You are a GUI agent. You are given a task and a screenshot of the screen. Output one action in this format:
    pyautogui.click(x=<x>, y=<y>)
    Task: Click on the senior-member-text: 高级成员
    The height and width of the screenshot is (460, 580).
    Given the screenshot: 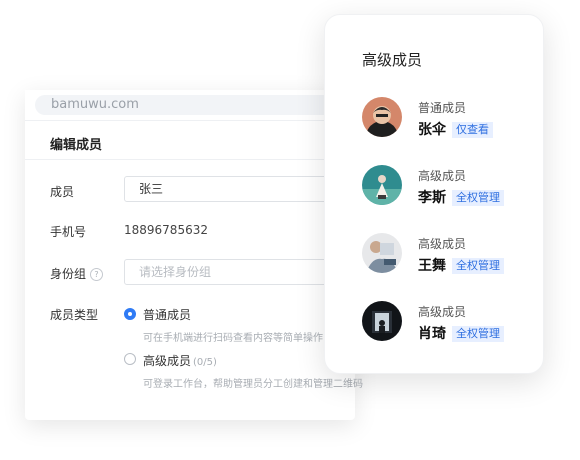 What is the action you would take?
    pyautogui.click(x=167, y=361)
    